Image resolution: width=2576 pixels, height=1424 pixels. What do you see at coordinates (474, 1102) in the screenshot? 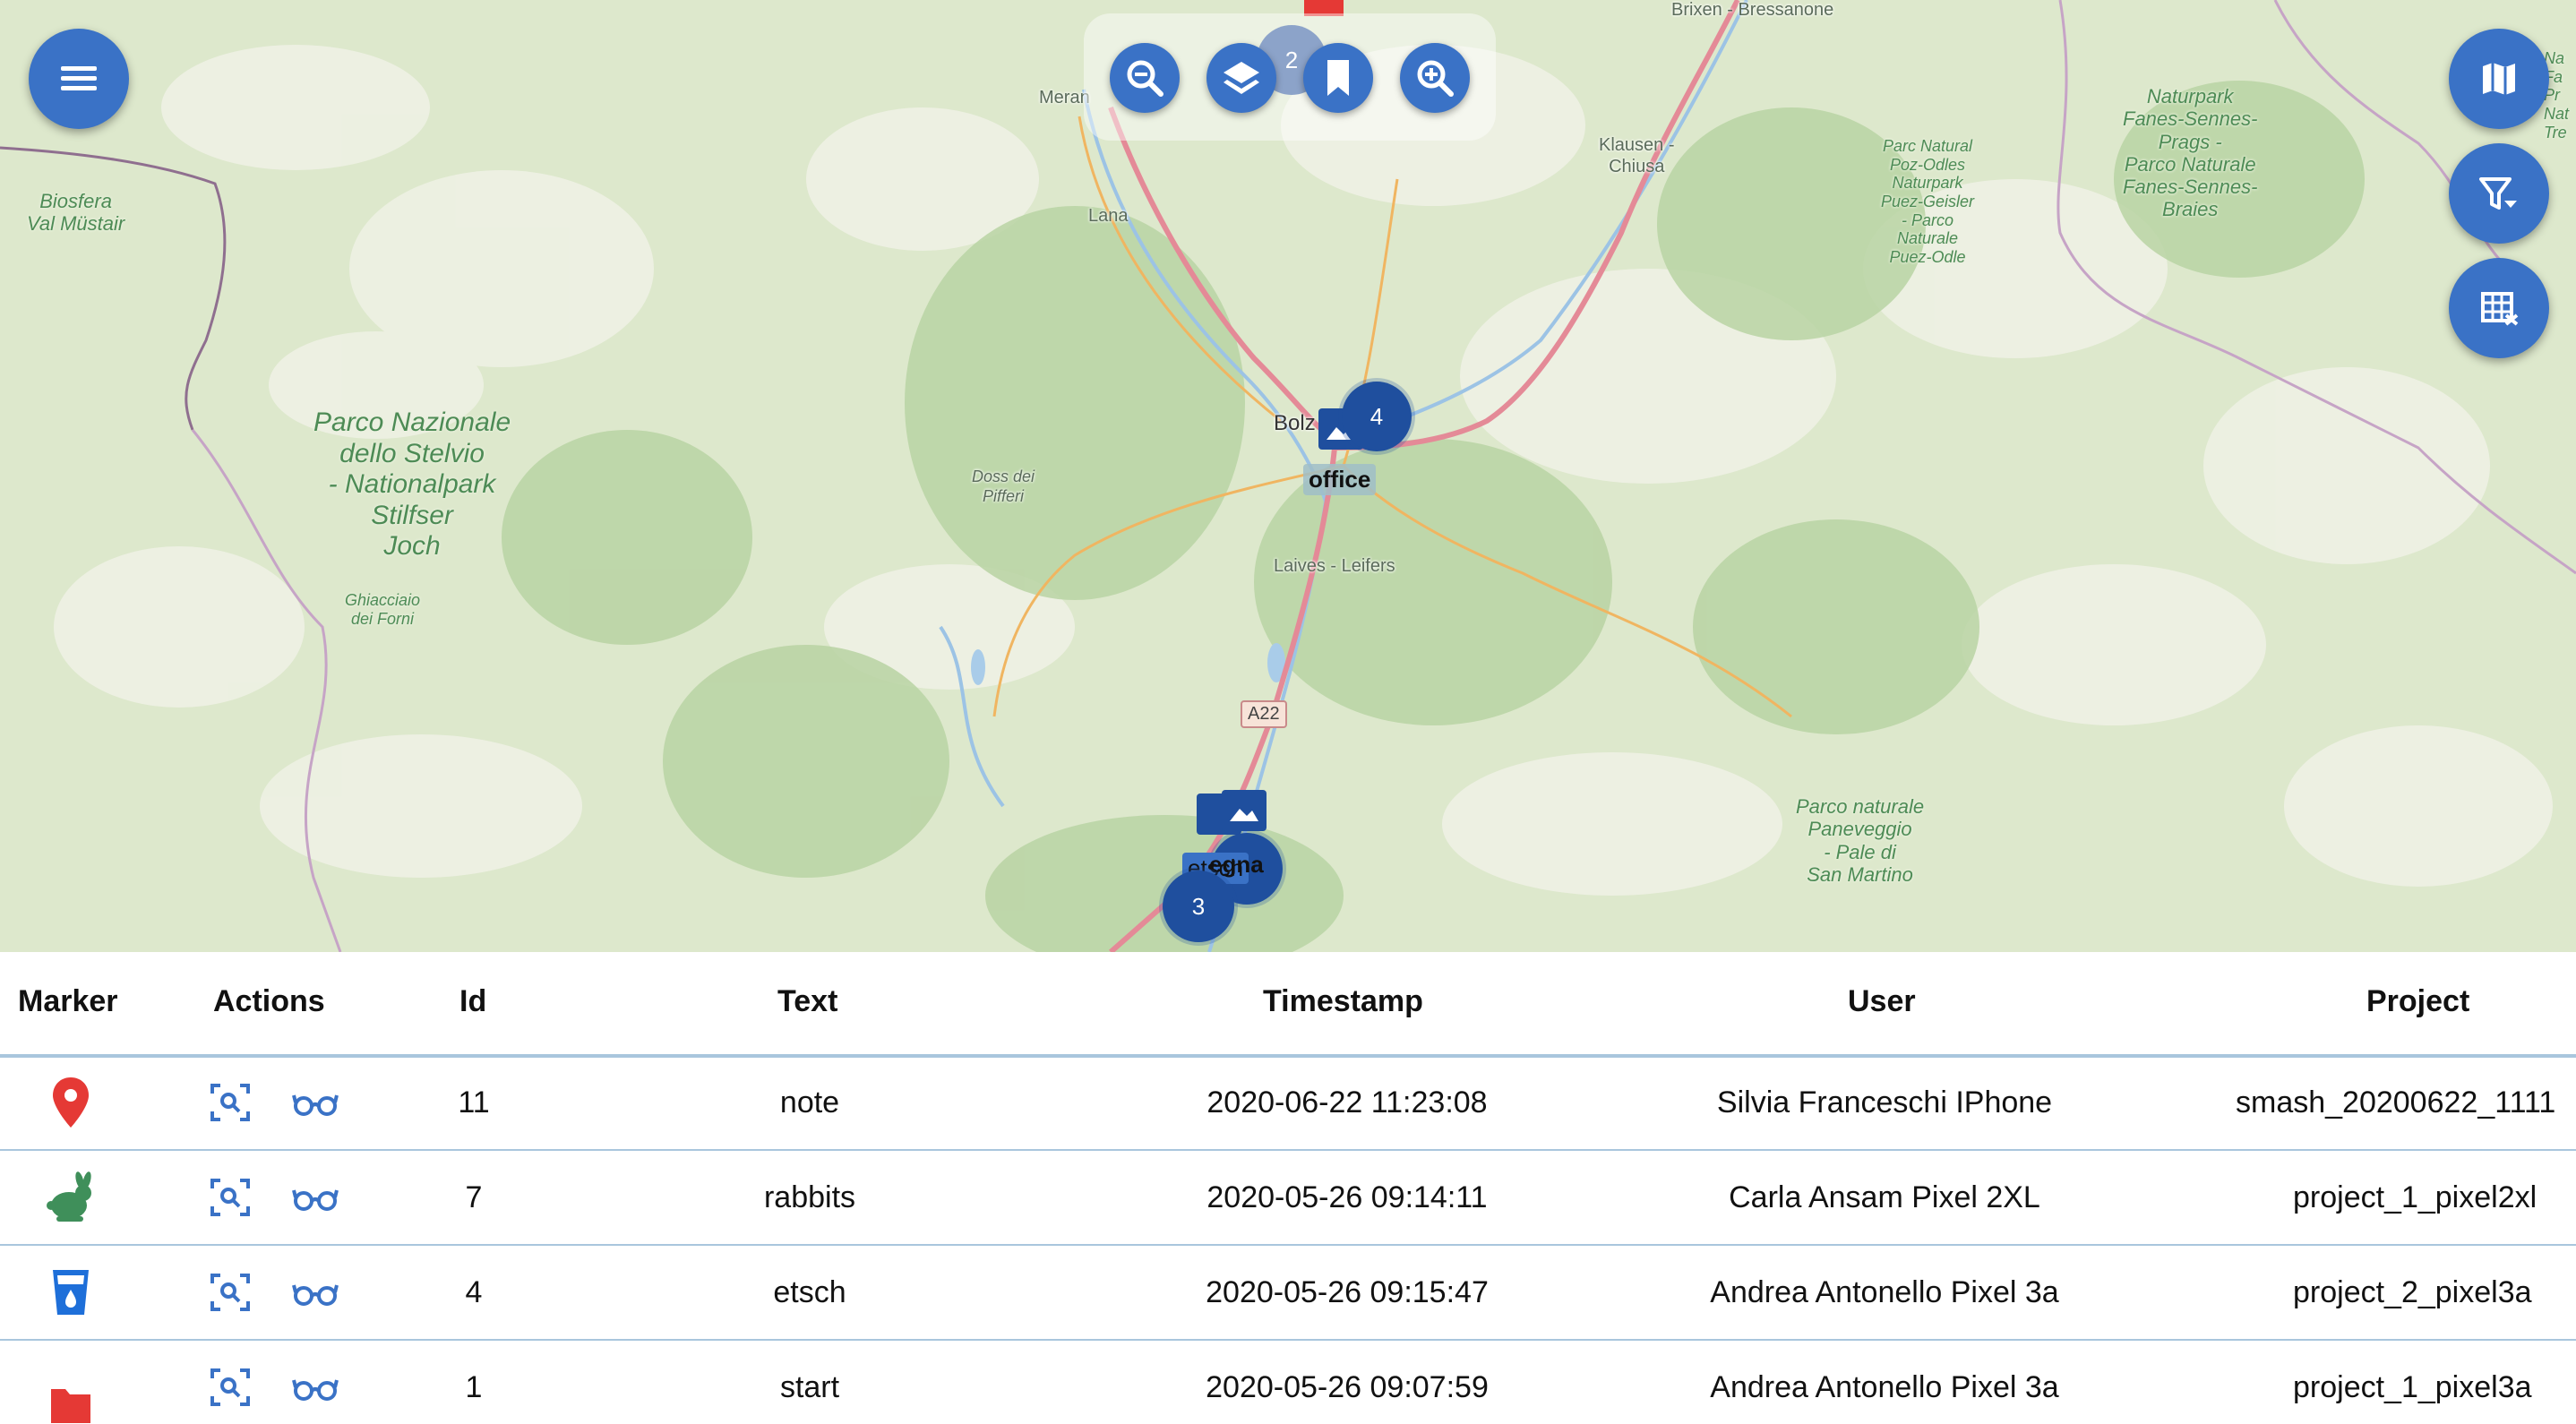
I see `id-cell: 11` at bounding box center [474, 1102].